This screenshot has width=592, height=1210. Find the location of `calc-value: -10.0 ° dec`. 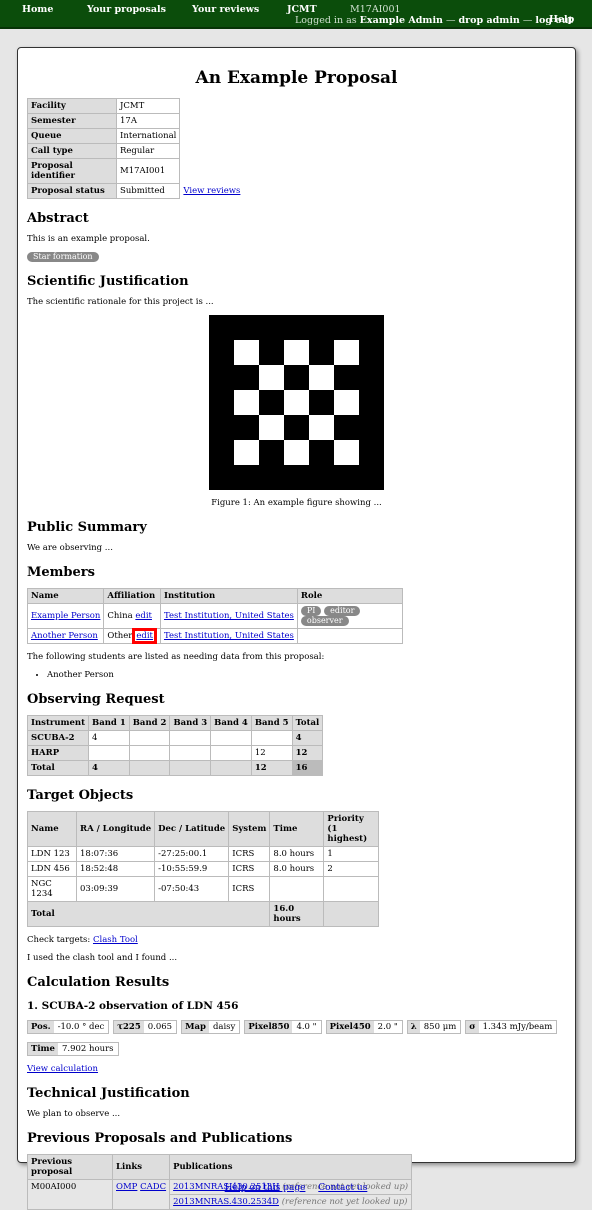

calc-value: -10.0 ° dec is located at coordinates (81, 1027).